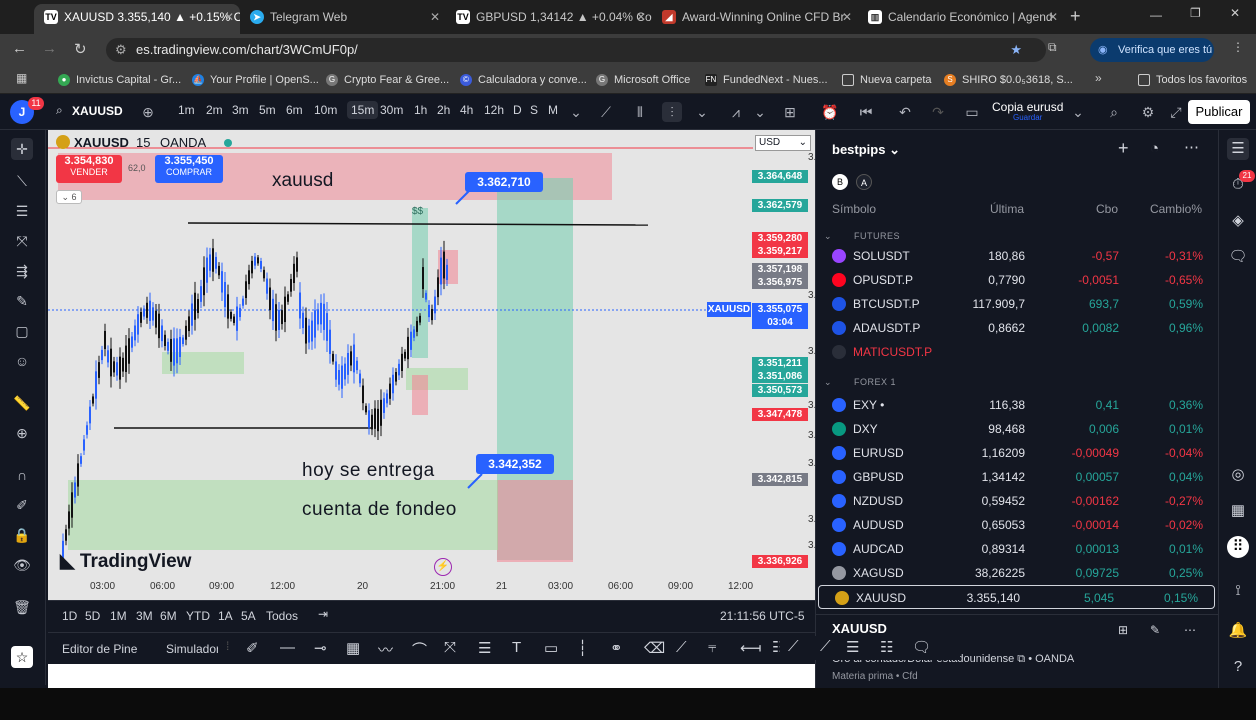  What do you see at coordinates (287, 647) in the screenshot?
I see `horizontal-line-icon: —` at bounding box center [287, 647].